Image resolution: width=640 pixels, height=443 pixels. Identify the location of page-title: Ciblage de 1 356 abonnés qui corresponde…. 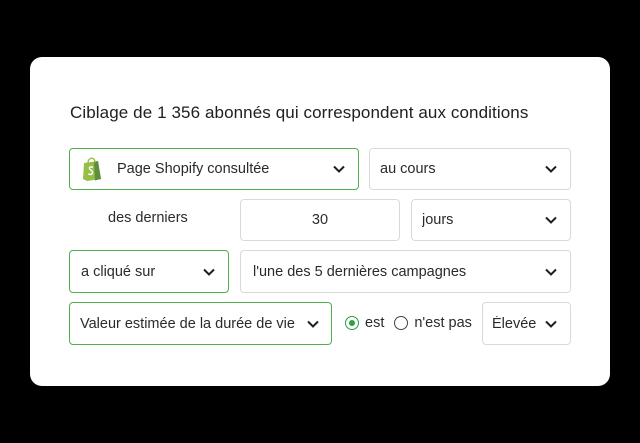
(299, 112).